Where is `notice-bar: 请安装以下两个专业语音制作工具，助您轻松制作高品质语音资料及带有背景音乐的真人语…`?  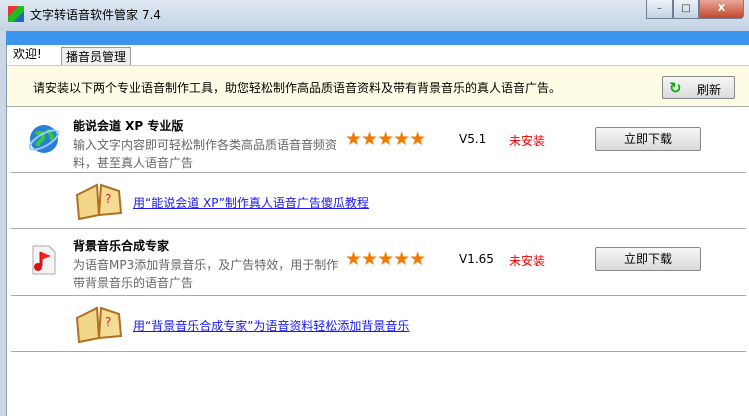 notice-bar: 请安装以下两个专业语音制作工具，助您轻松制作高品质语音资料及带有背景音乐的真人语… is located at coordinates (378, 86).